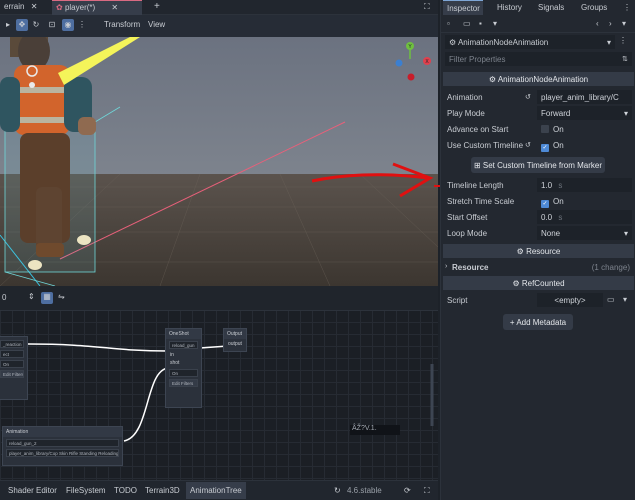 The image size is (635, 500). What do you see at coordinates (32, 490) in the screenshot?
I see `tab-shader-editor: Shader Editor` at bounding box center [32, 490].